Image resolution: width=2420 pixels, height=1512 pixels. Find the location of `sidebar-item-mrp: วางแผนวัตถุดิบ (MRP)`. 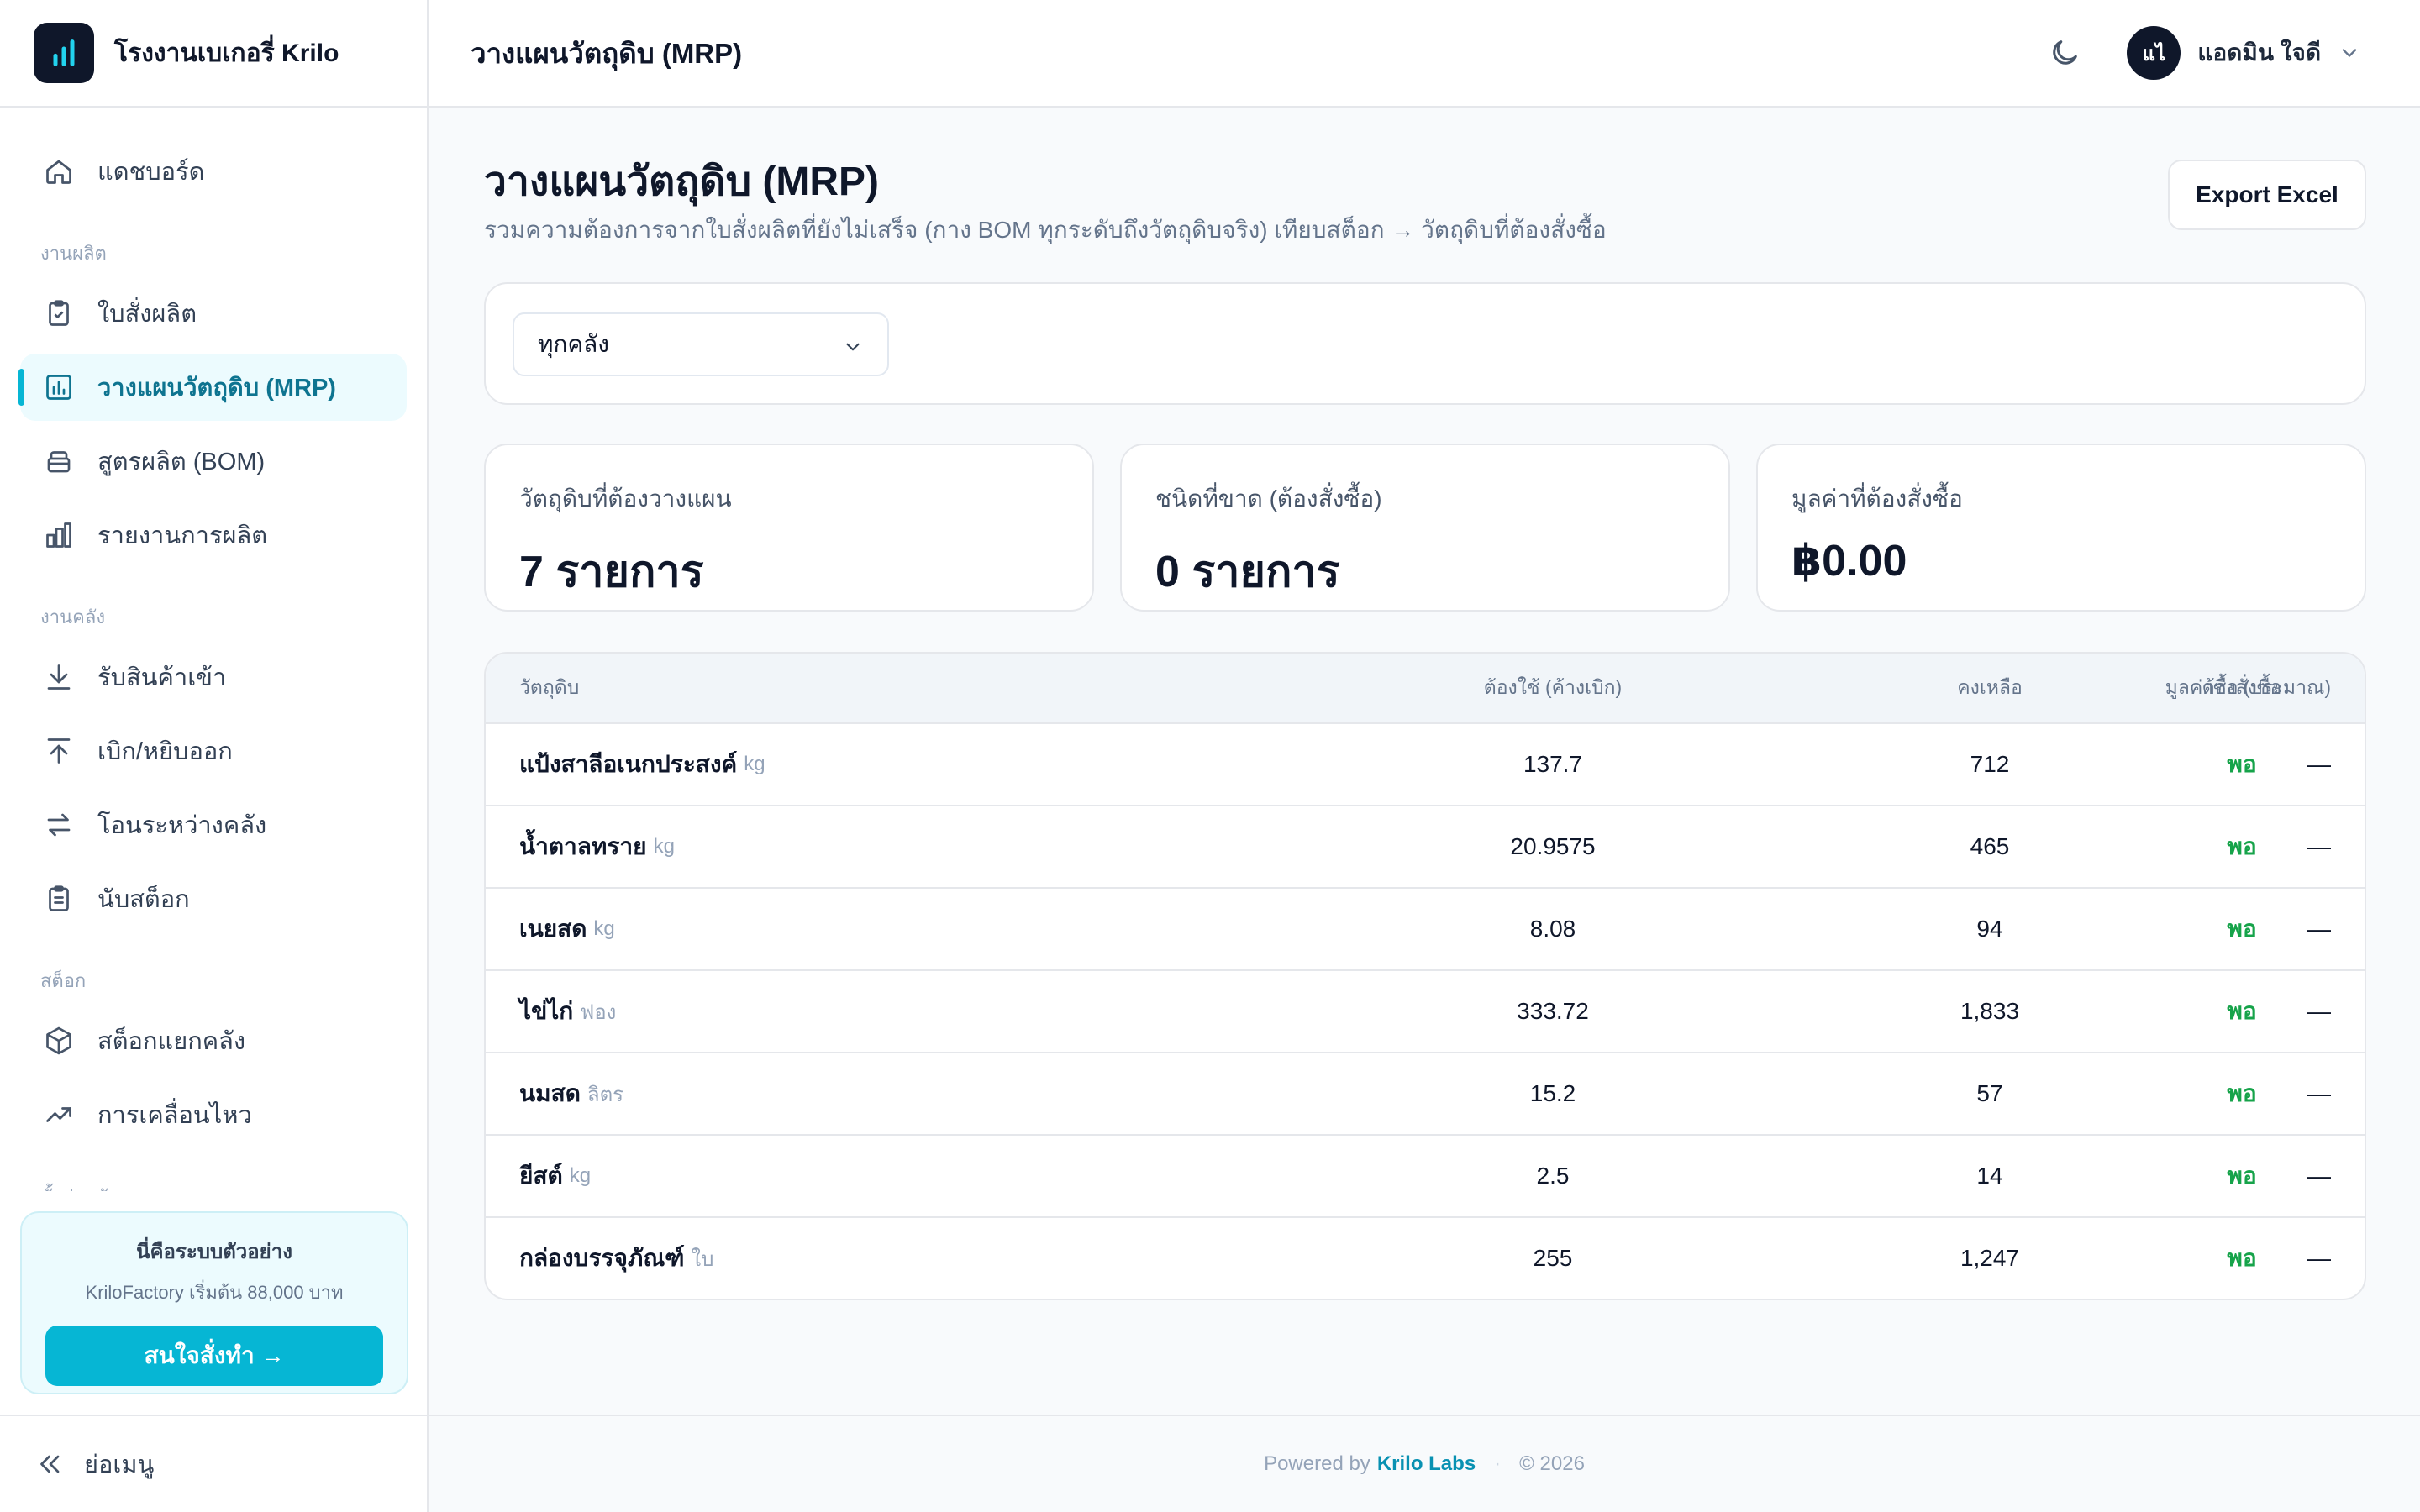

sidebar-item-mrp: วางแผนวัตถุดิบ (MRP) is located at coordinates (212, 387).